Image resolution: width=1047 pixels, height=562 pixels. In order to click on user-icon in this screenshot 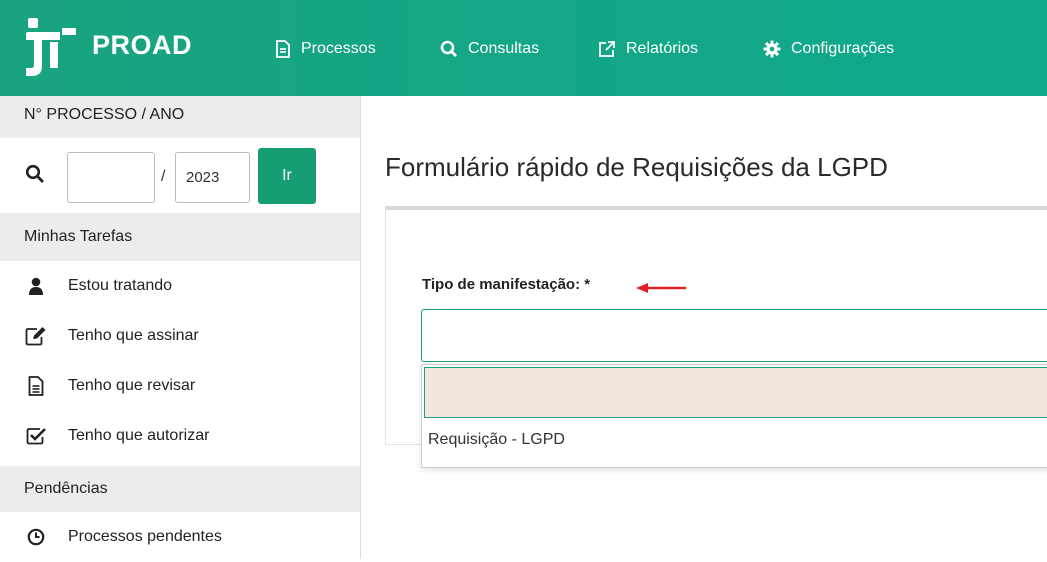, I will do `click(36, 286)`.